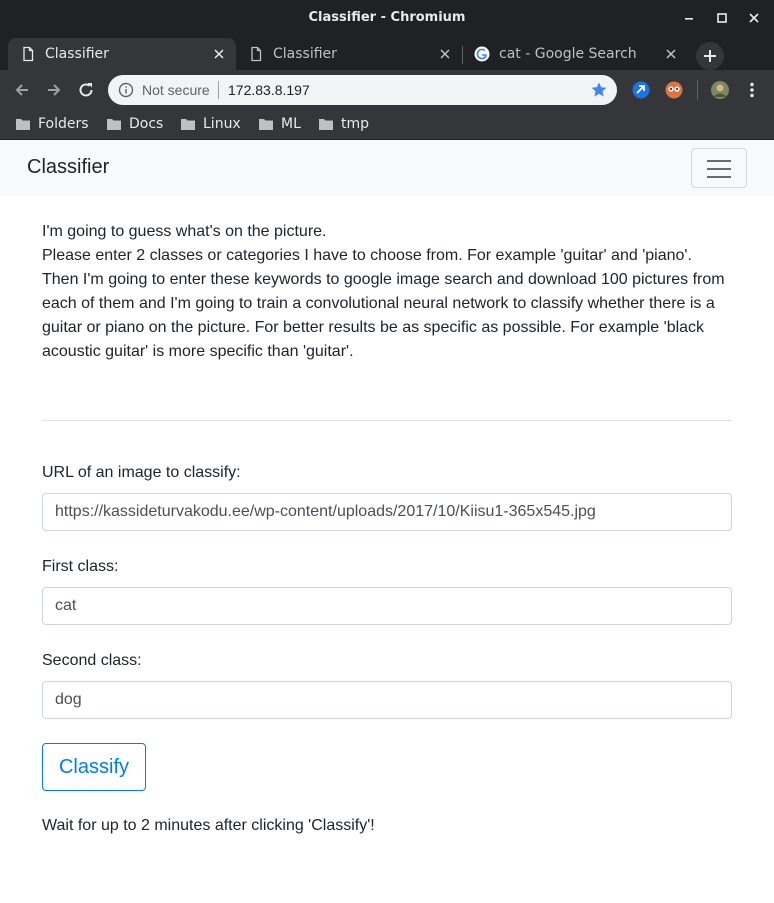 Image resolution: width=774 pixels, height=903 pixels. I want to click on tab-google-search: cat - Google Search, so click(575, 54).